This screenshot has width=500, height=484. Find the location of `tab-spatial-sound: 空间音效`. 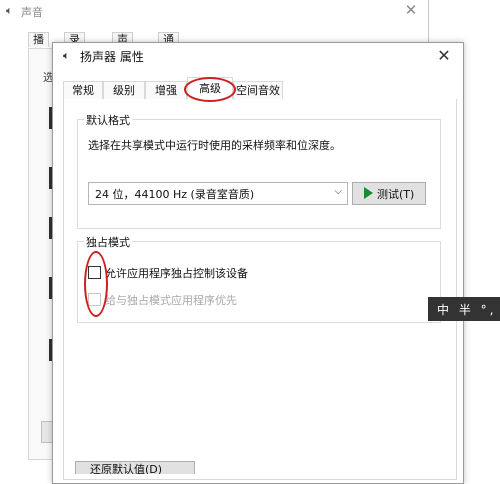

tab-spatial-sound: 空间音效 is located at coordinates (258, 90).